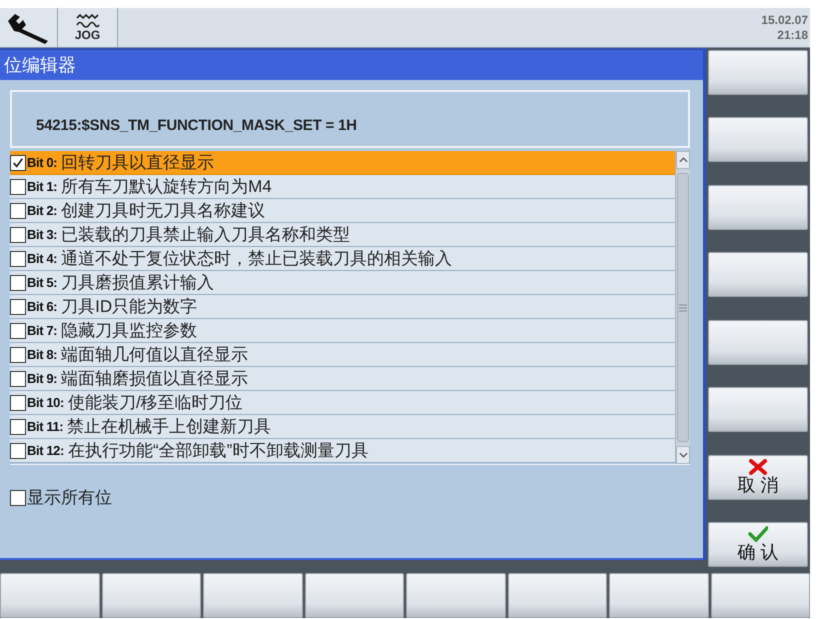 This screenshot has width=819, height=619. I want to click on check-icon, so click(758, 534).